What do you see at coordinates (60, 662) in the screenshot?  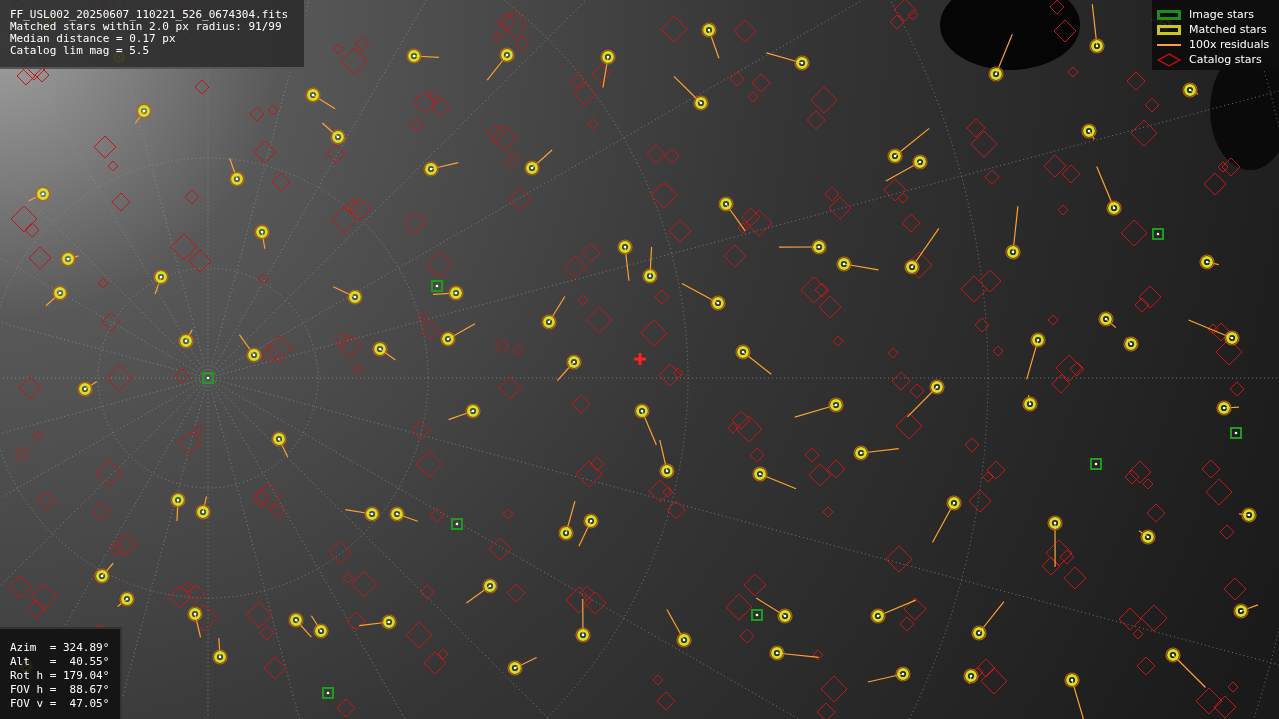 I see `pointing-line: Alt = 40.55°` at bounding box center [60, 662].